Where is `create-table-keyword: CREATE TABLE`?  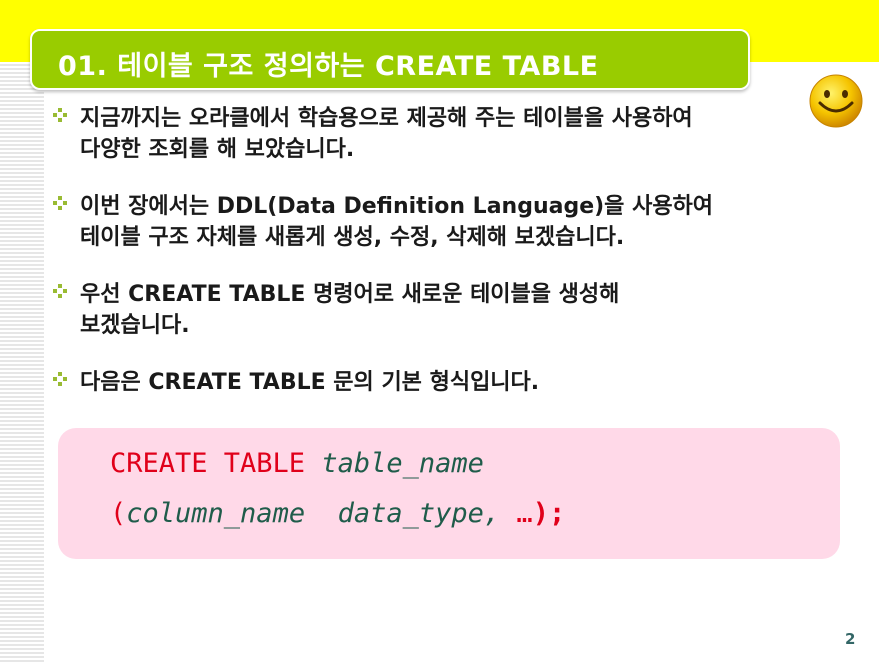 create-table-keyword: CREATE TABLE is located at coordinates (208, 463).